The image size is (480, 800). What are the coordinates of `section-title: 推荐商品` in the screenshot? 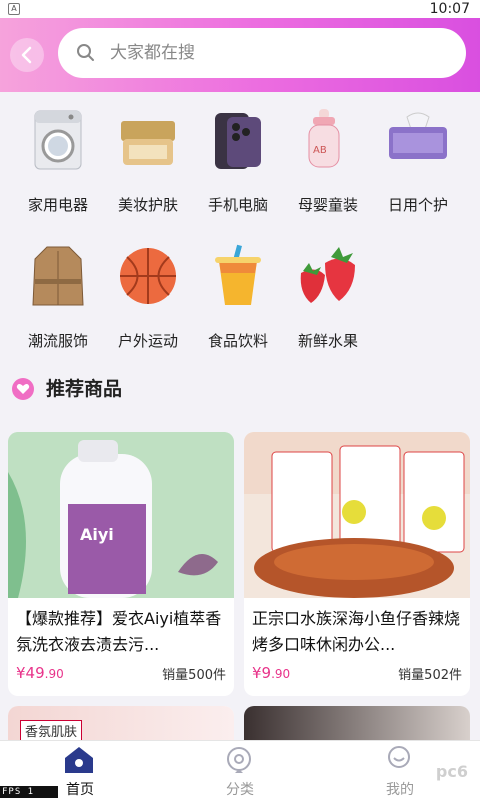 It's located at (84, 389).